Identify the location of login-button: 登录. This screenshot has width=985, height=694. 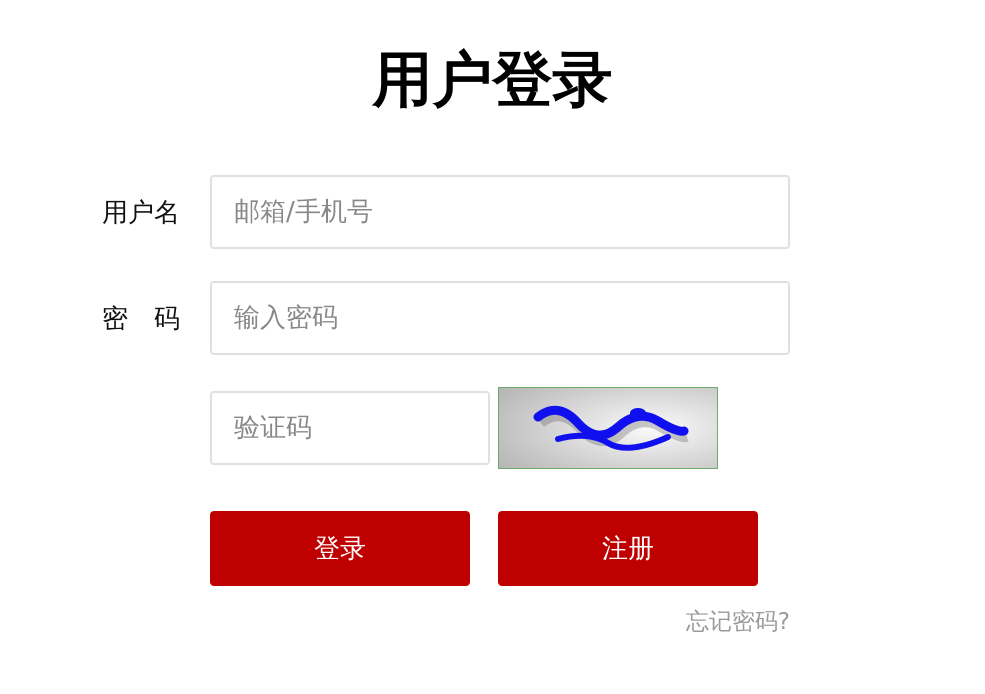
(340, 548).